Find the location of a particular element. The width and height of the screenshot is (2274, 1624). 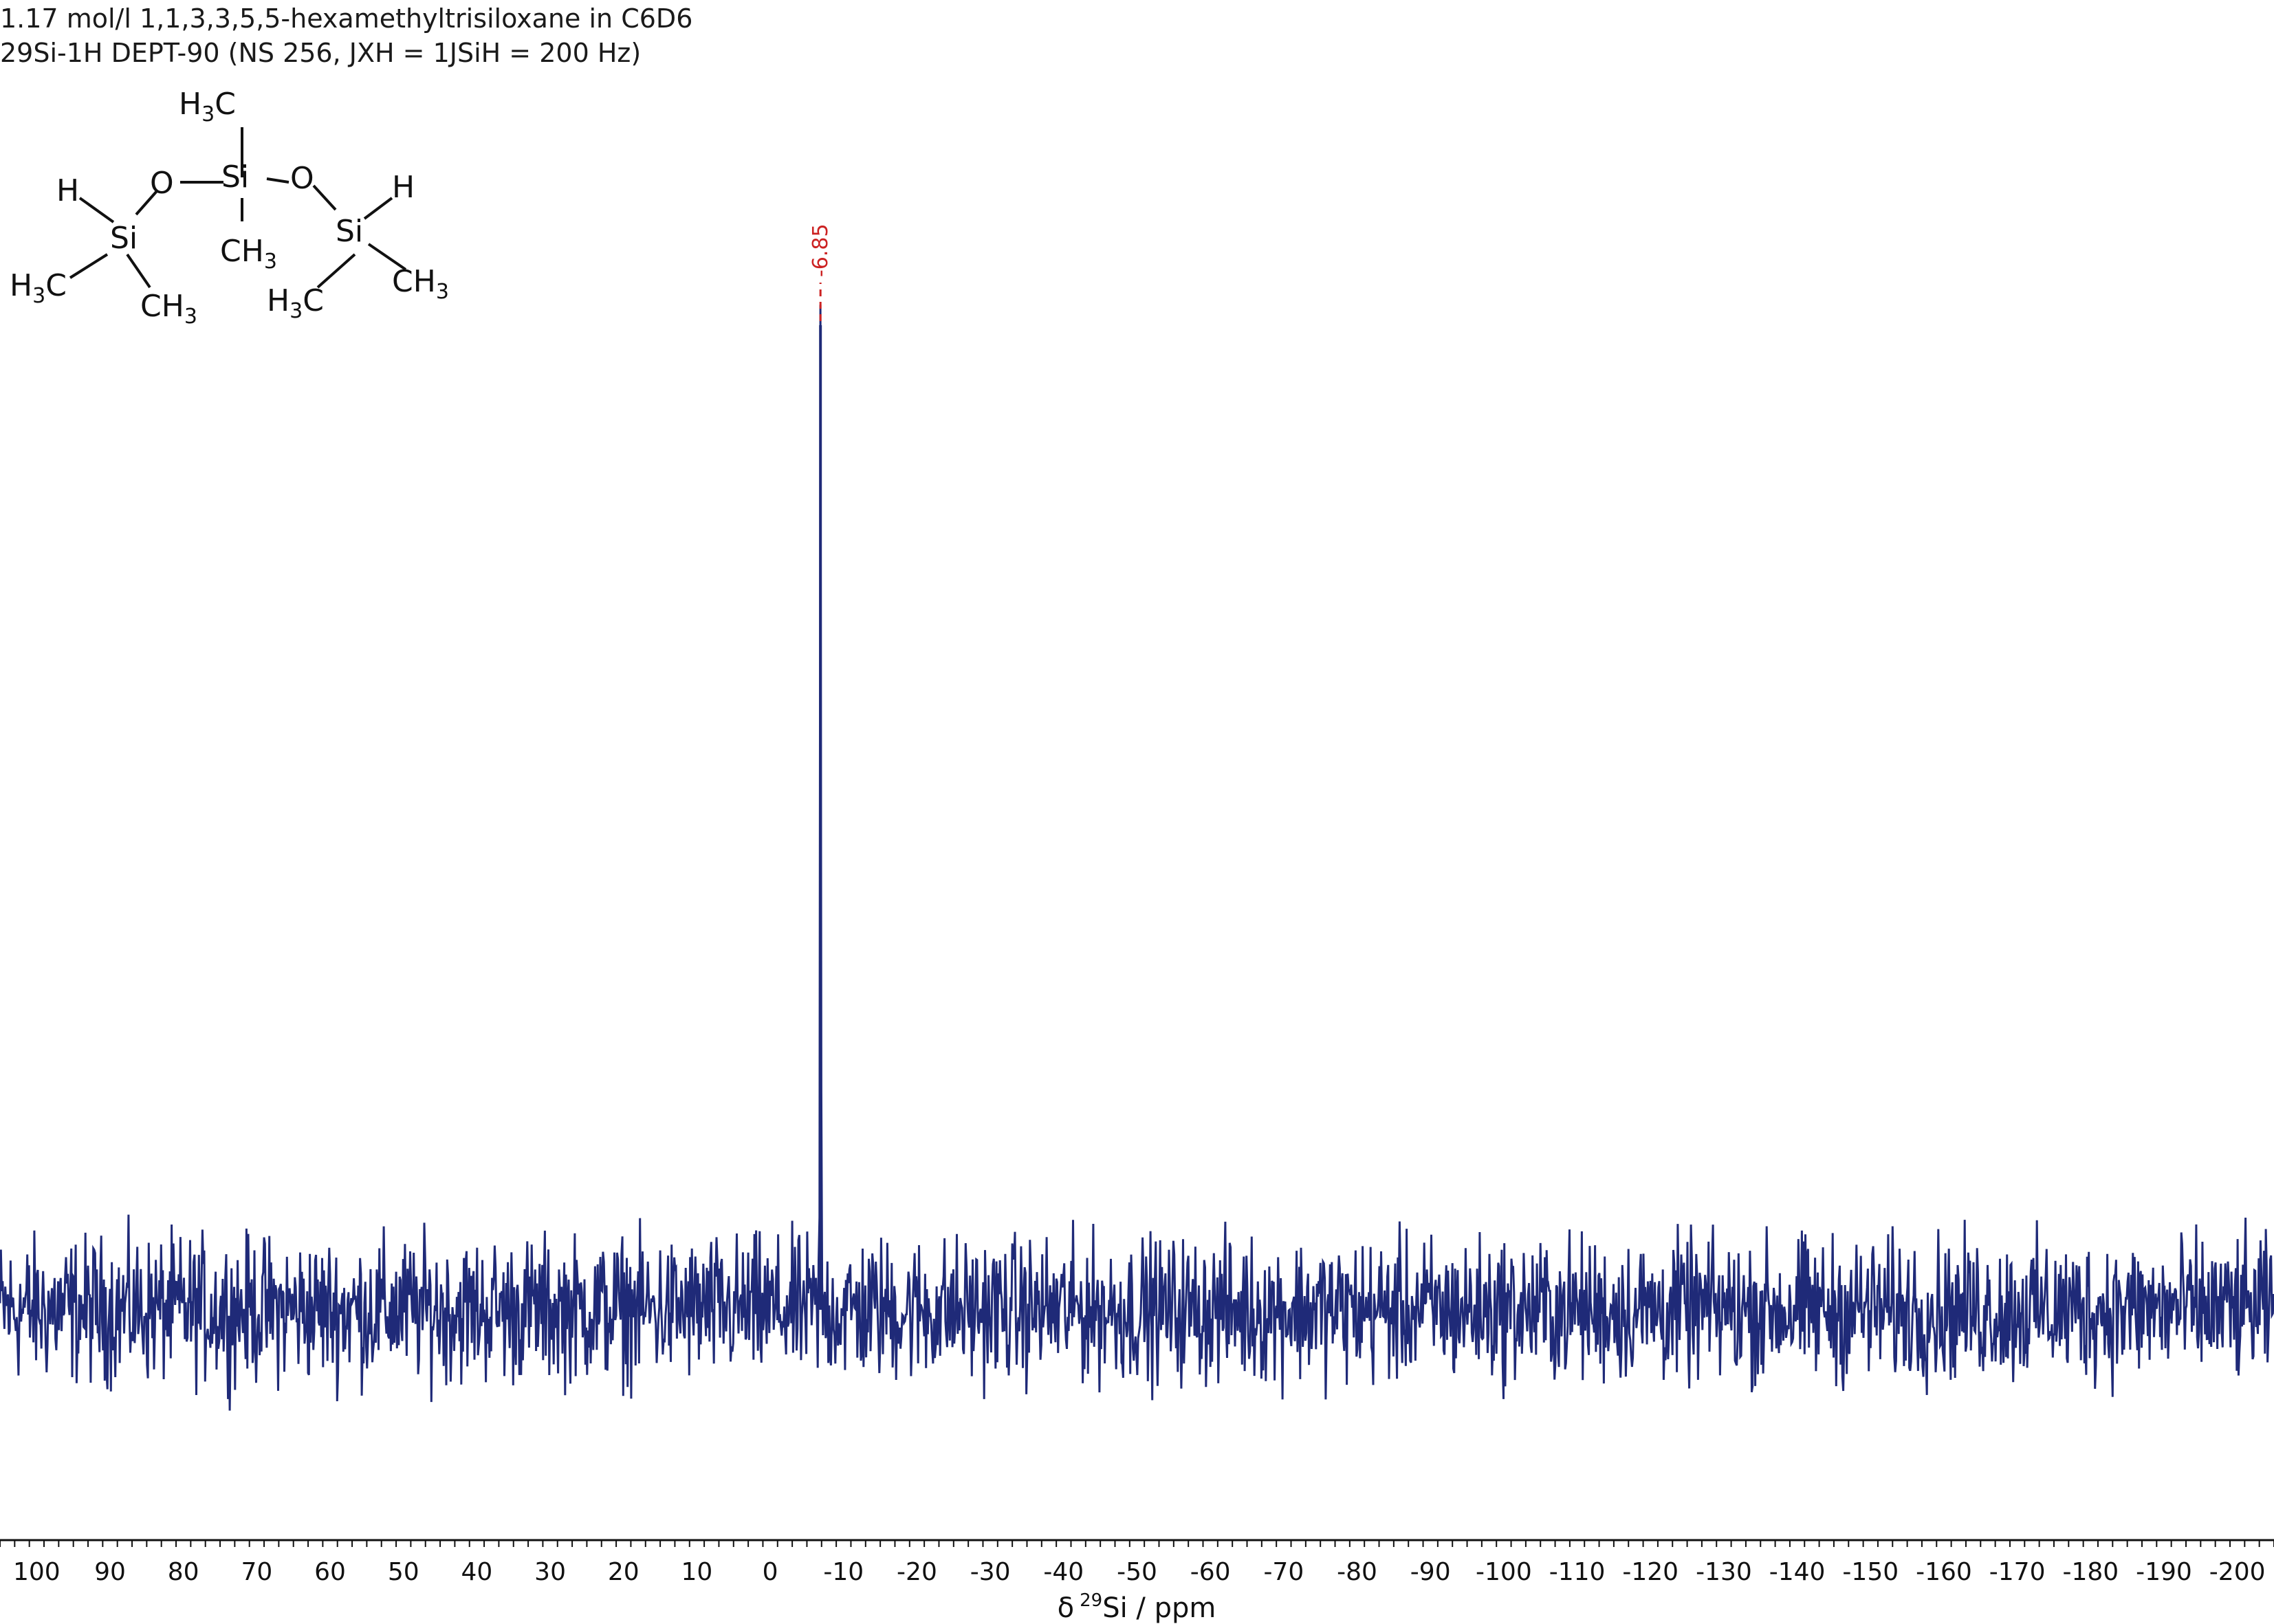

x-tick-label: 100 is located at coordinates (37, 1572).